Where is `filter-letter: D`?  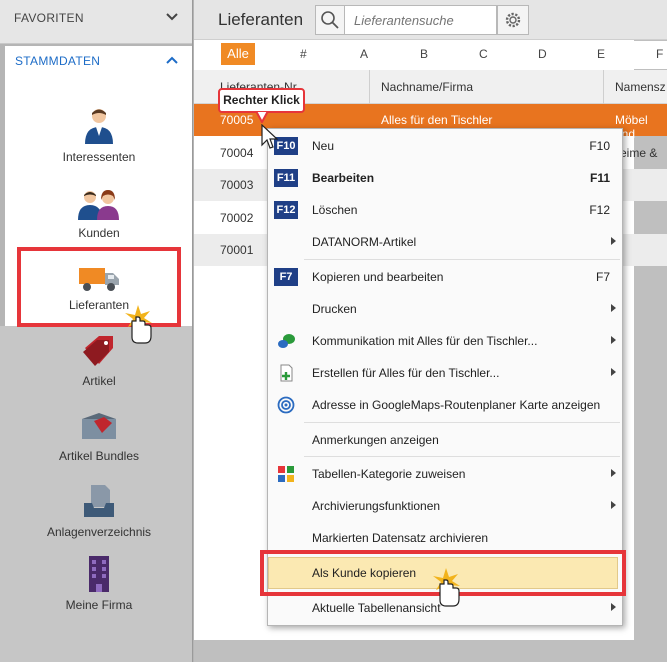 filter-letter: D is located at coordinates (542, 54).